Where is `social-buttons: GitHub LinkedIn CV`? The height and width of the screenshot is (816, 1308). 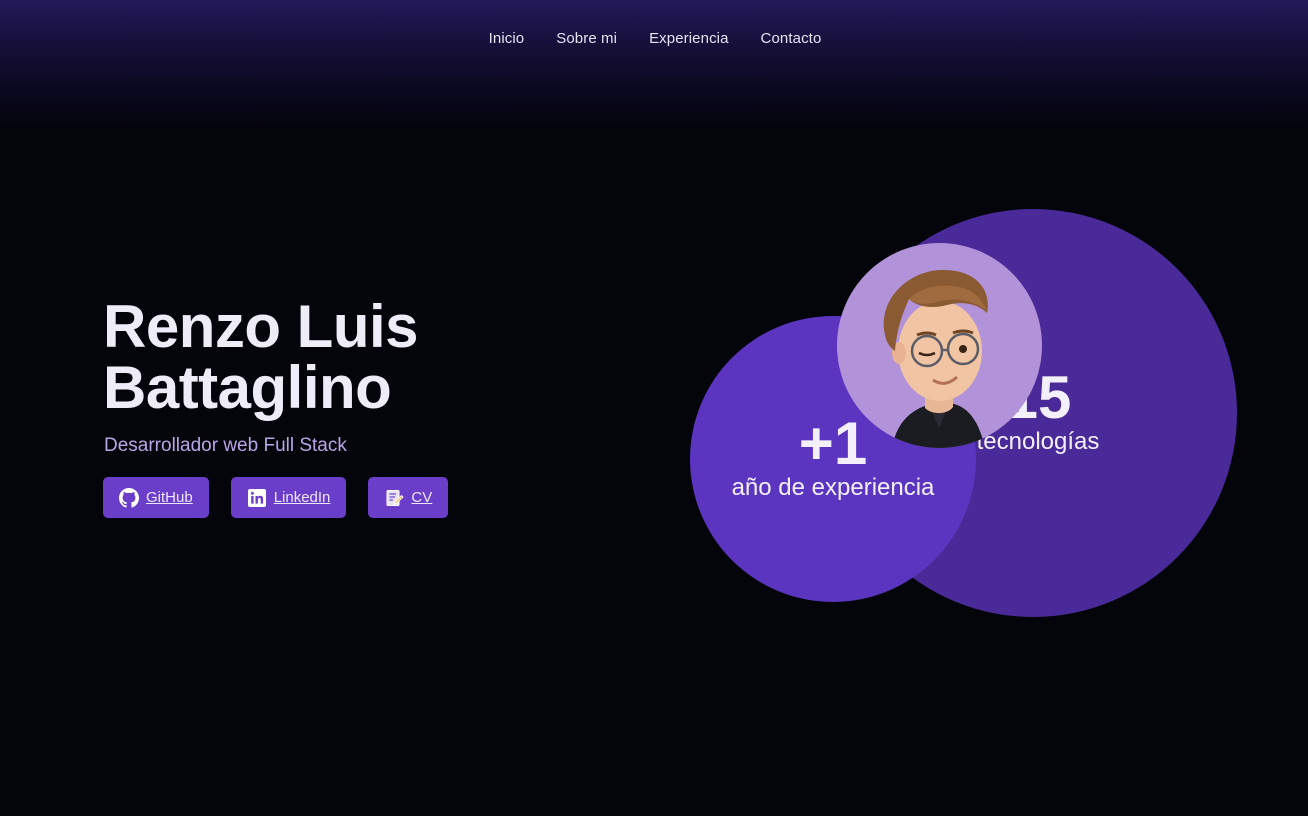
social-buttons: GitHub LinkedIn CV is located at coordinates (276, 497).